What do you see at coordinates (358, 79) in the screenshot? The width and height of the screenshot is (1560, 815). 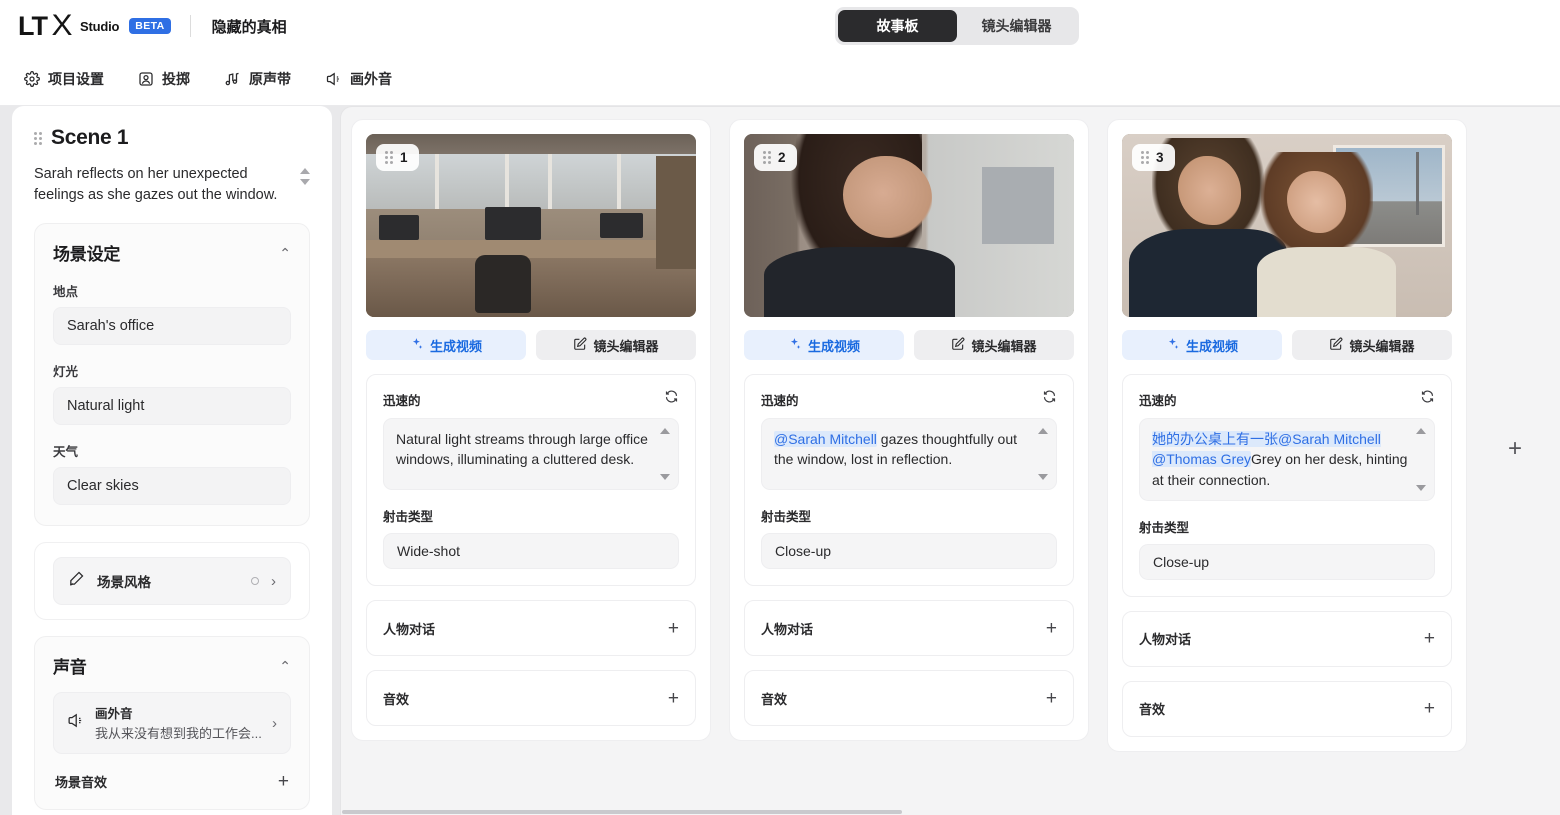 I see `toolbar-item-voiceover: 画外音` at bounding box center [358, 79].